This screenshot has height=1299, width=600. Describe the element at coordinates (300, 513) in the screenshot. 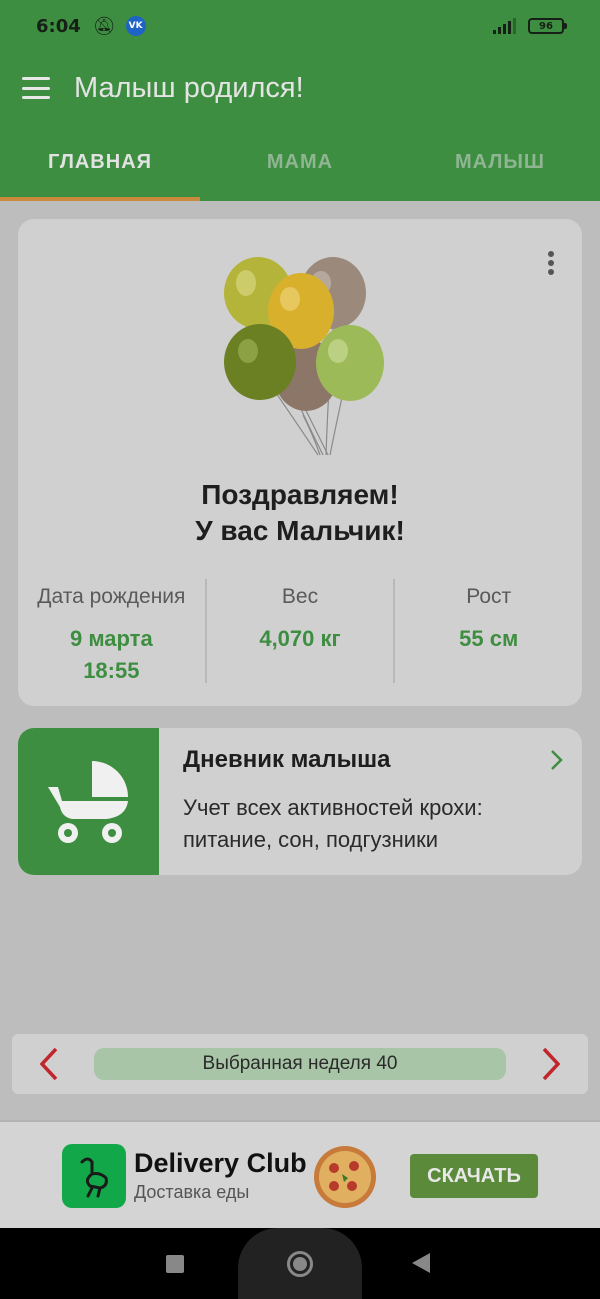

I see `congrats-text: Поздравляем! У вас Мальчик!` at that location.